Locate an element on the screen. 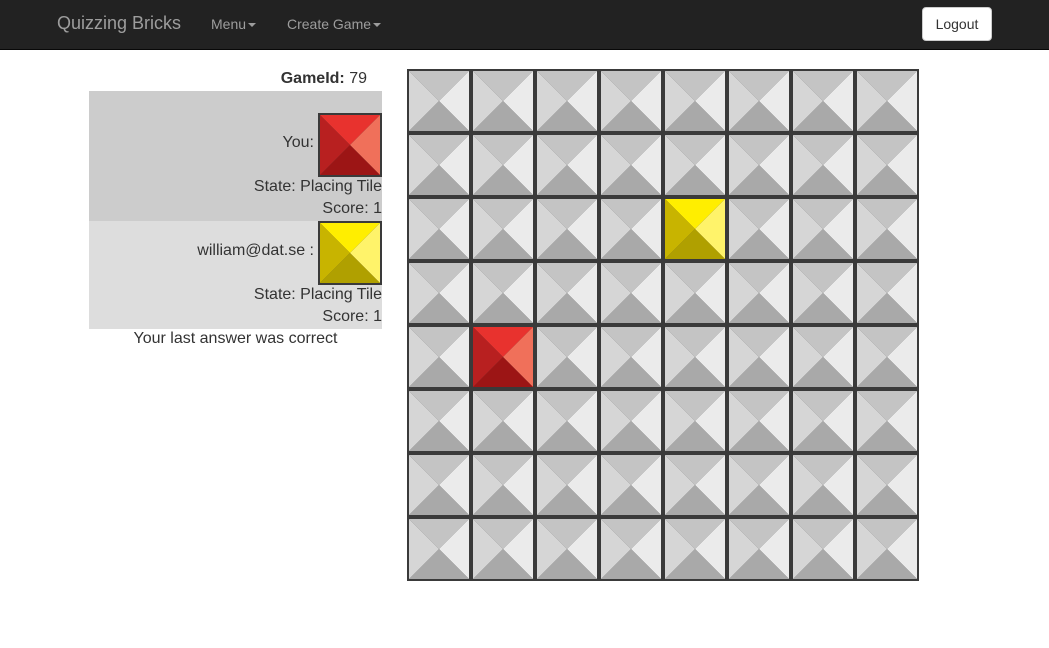 The width and height of the screenshot is (1049, 648). brand-link: Quizzing Bricks is located at coordinates (119, 23).